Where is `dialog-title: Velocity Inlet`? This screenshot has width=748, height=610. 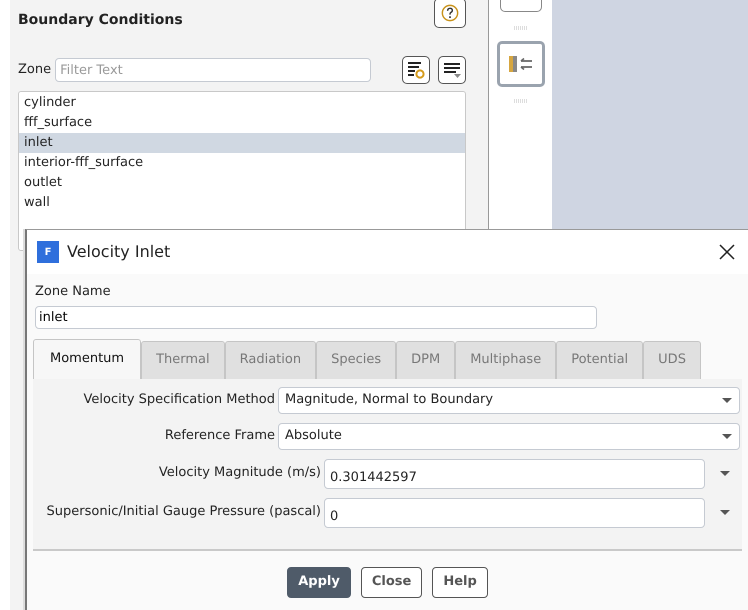
dialog-title: Velocity Inlet is located at coordinates (118, 252).